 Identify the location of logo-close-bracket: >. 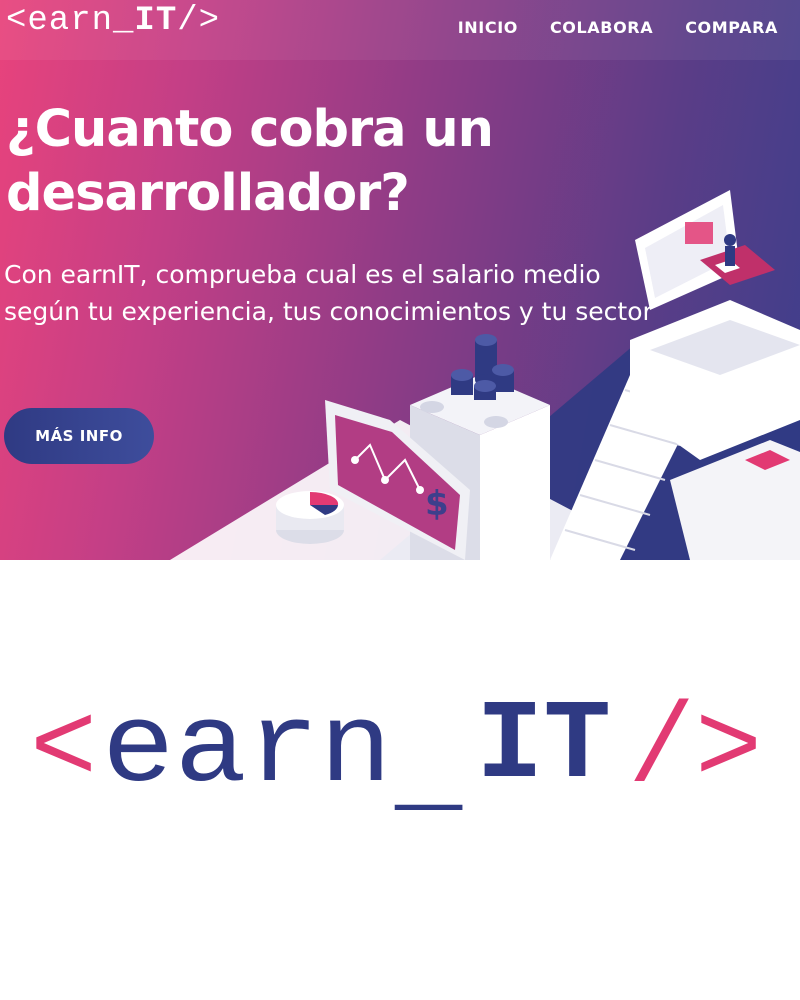
(728, 752).